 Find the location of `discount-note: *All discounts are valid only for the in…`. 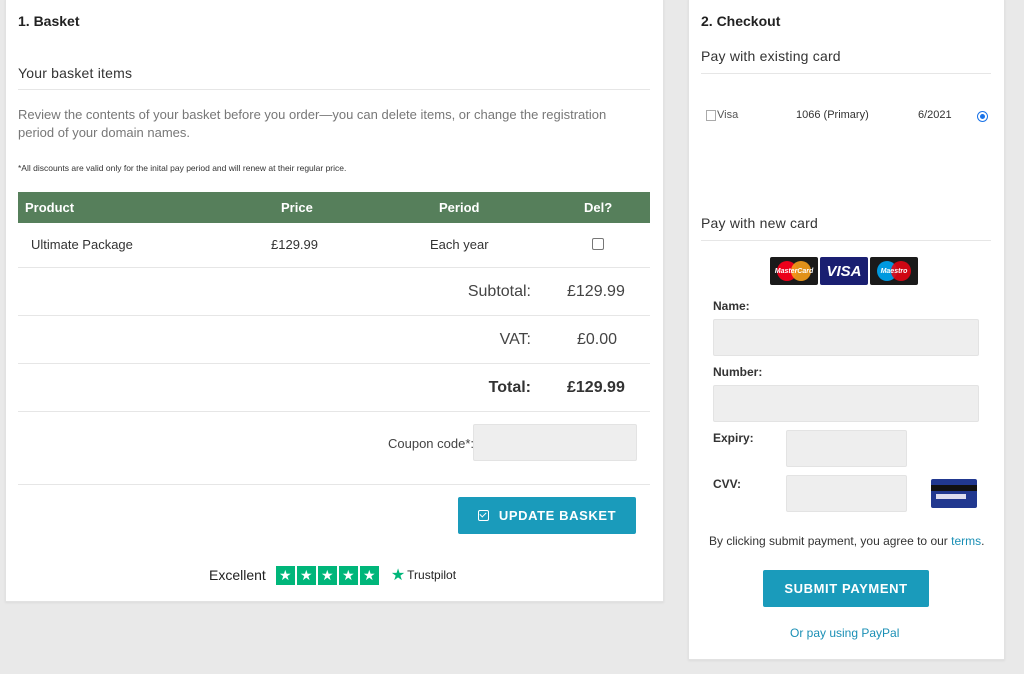

discount-note: *All discounts are valid only for the in… is located at coordinates (182, 168).